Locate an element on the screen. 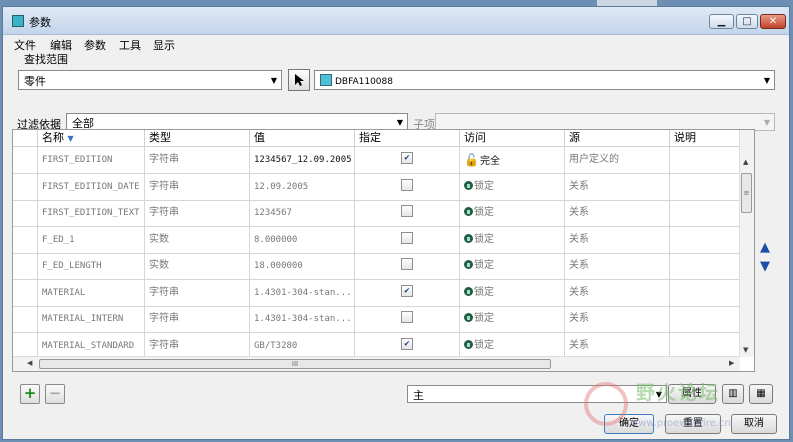 The height and width of the screenshot is (442, 793). move-down-arrow-icon: ▼ is located at coordinates (765, 266).